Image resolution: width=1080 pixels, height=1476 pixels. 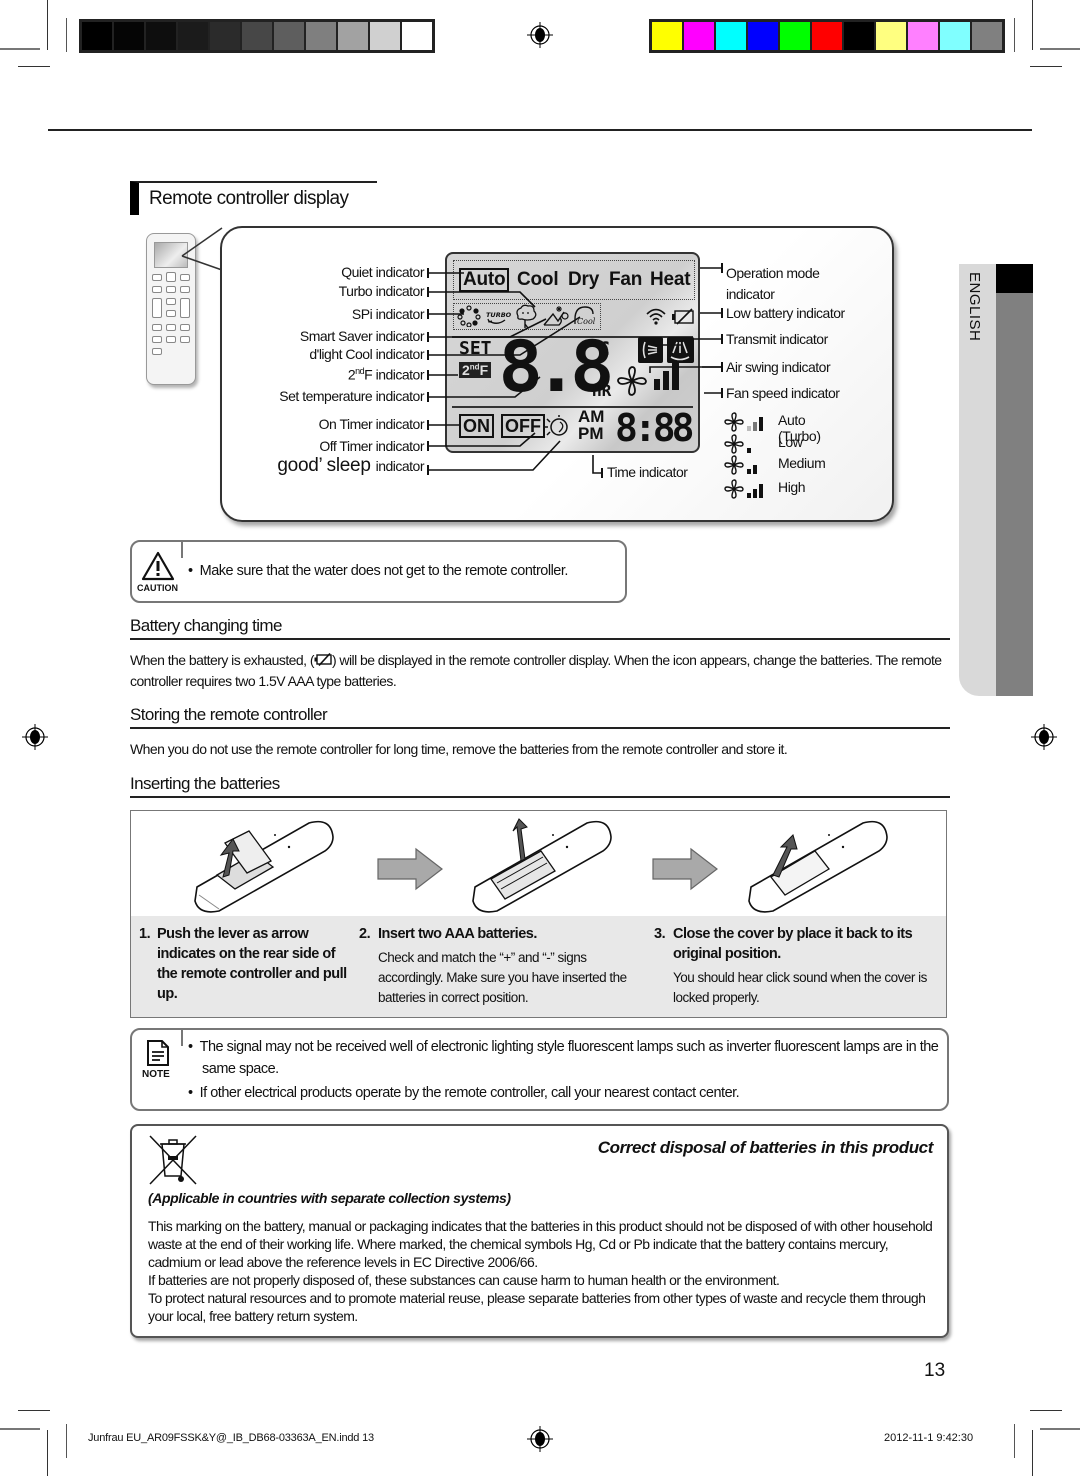 I want to click on step-1-number: 1., so click(x=145, y=934).